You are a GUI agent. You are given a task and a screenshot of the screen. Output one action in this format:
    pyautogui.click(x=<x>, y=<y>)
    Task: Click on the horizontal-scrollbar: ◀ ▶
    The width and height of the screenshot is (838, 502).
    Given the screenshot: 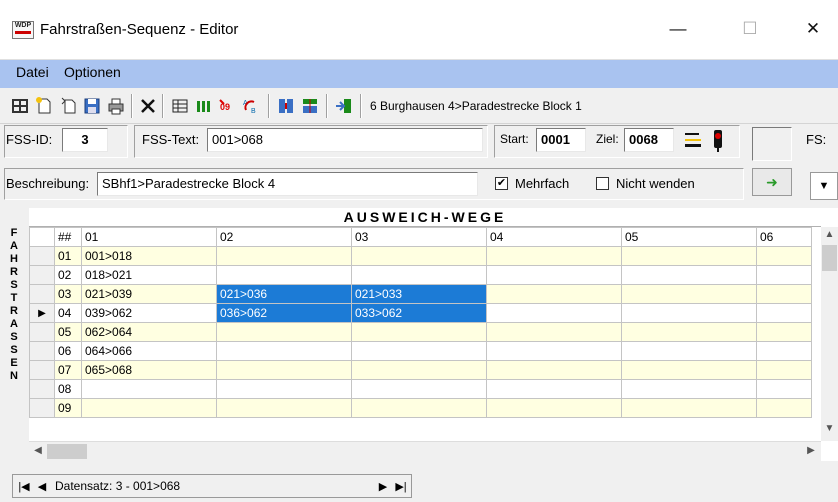 What is the action you would take?
    pyautogui.click(x=425, y=451)
    